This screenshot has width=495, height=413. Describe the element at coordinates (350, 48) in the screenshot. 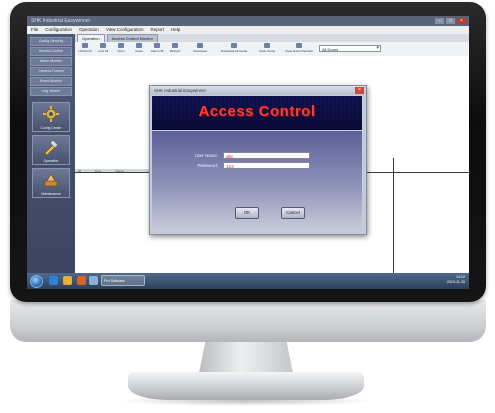

I see `door-filter-select: All Doors` at that location.